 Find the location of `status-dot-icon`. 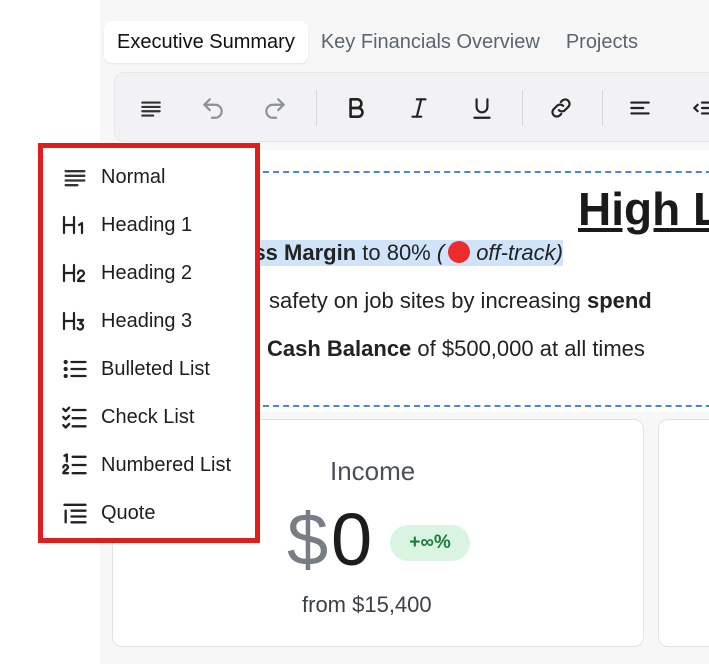

status-dot-icon is located at coordinates (459, 252).